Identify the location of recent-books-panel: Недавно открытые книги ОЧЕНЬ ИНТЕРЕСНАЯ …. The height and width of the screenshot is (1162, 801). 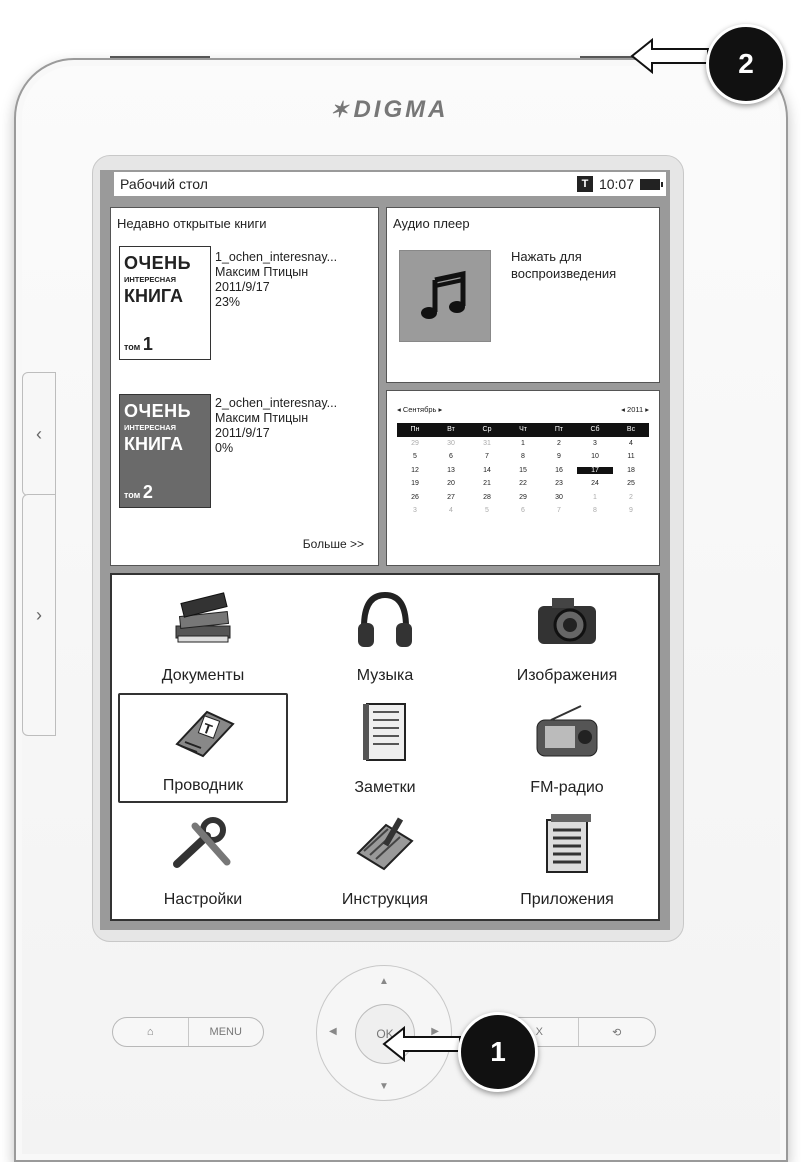
(244, 386).